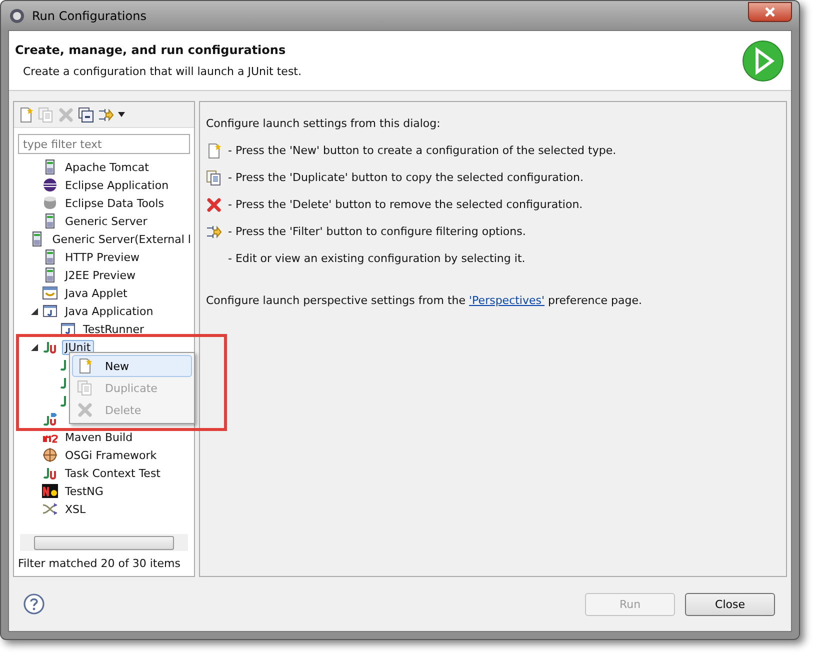 The height and width of the screenshot is (655, 815). I want to click on help-text: - Edit or view an existing configuration by selecting it., so click(377, 258).